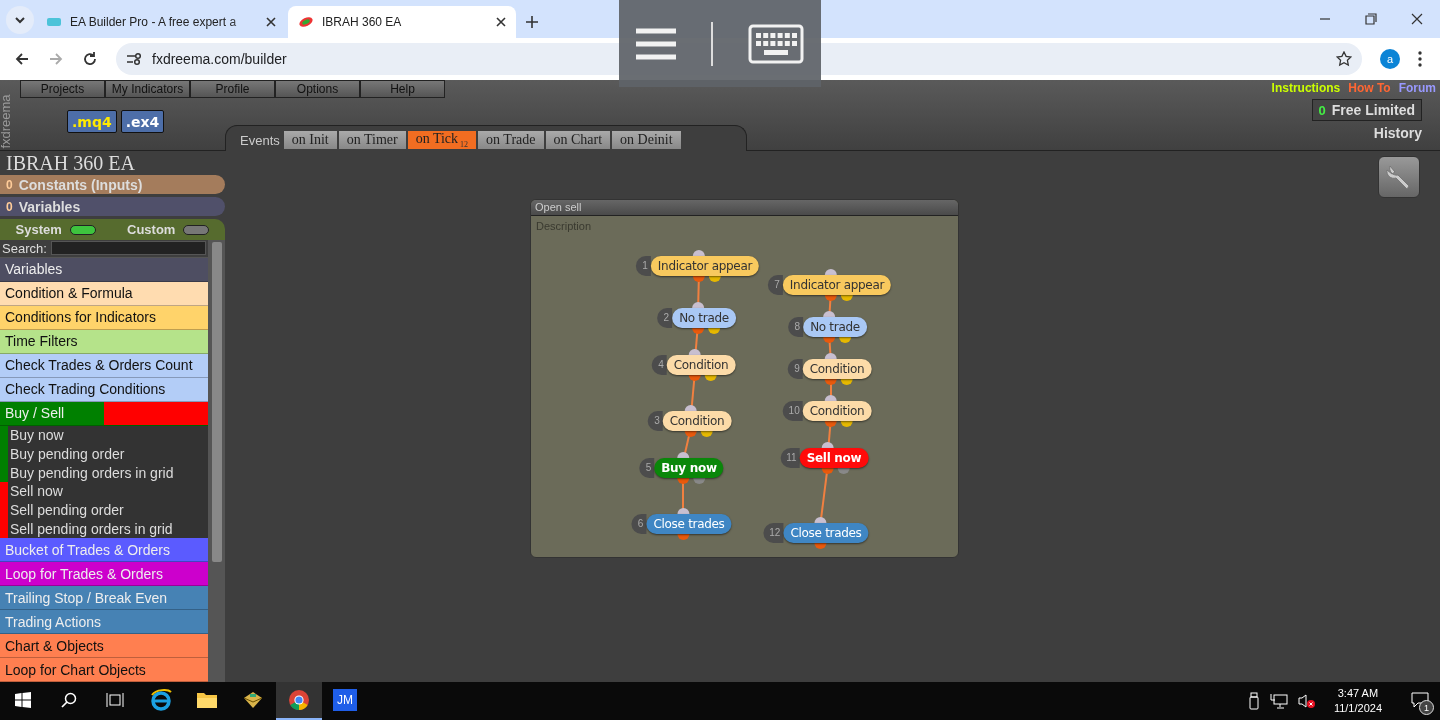  I want to click on category-item: Chart & Objects, so click(104, 646).